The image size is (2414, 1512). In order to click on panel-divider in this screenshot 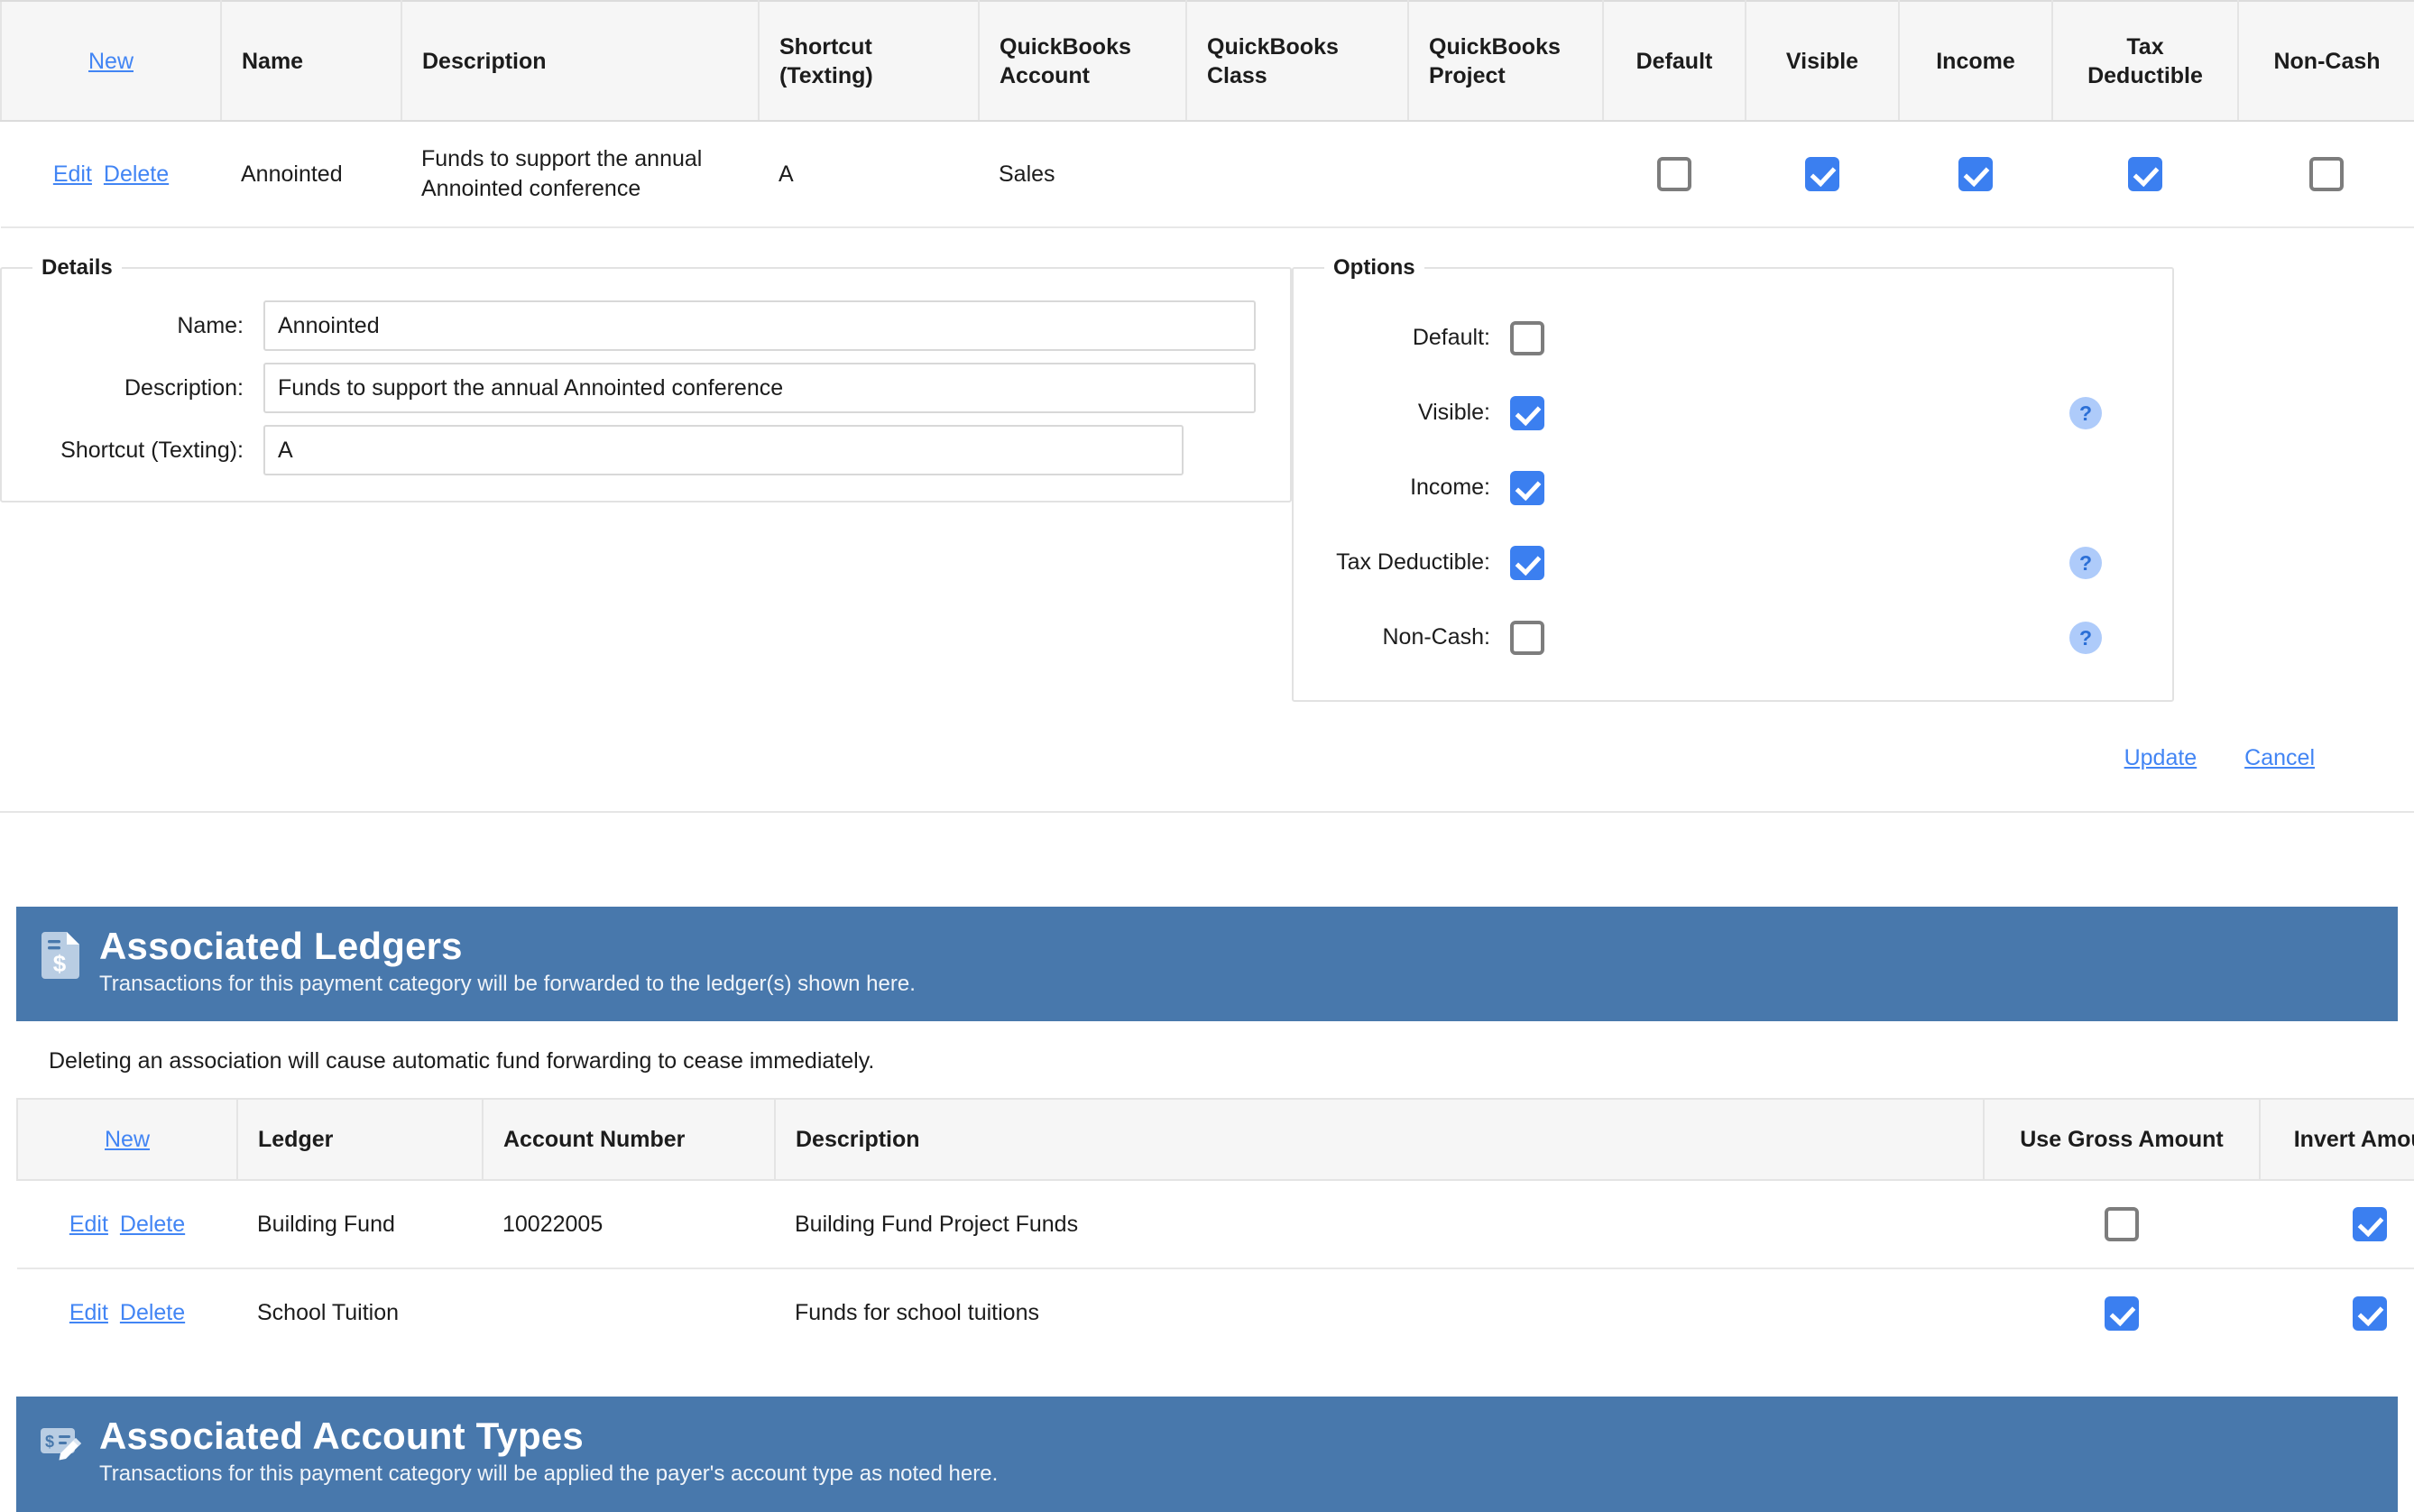, I will do `click(1207, 812)`.